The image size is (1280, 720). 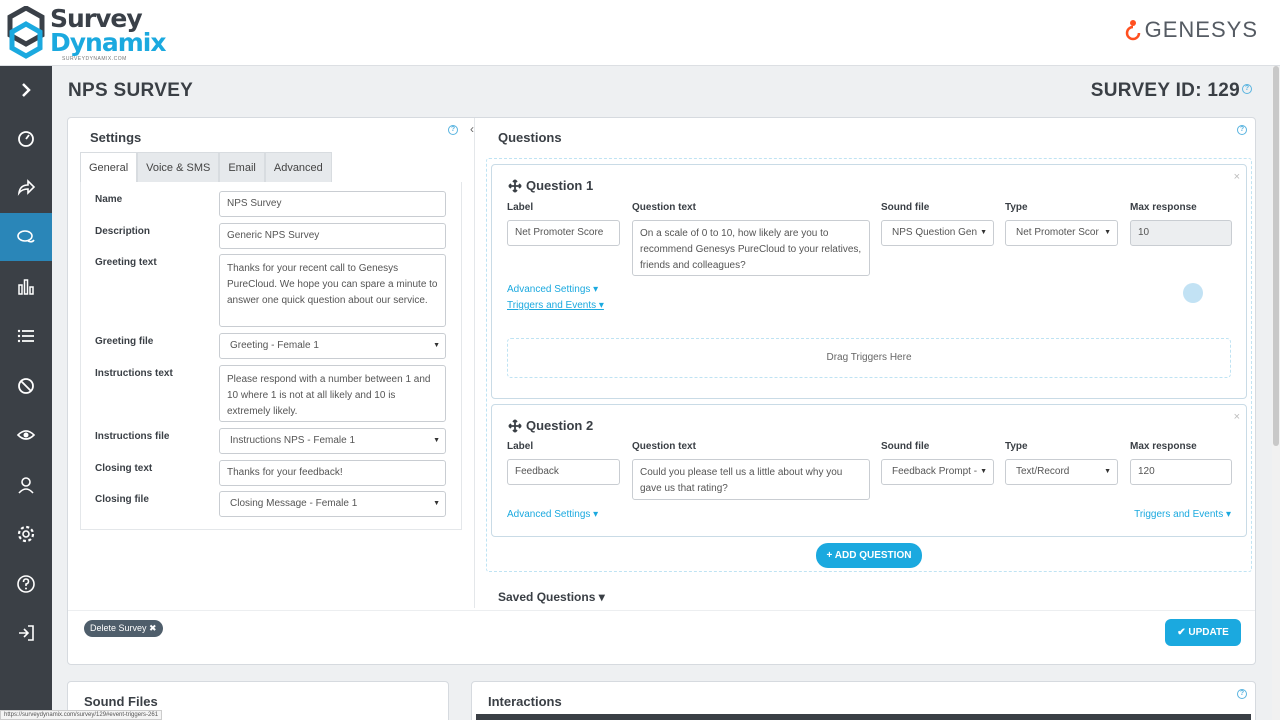 I want to click on sidebar-item-surveys, so click(x=26, y=237).